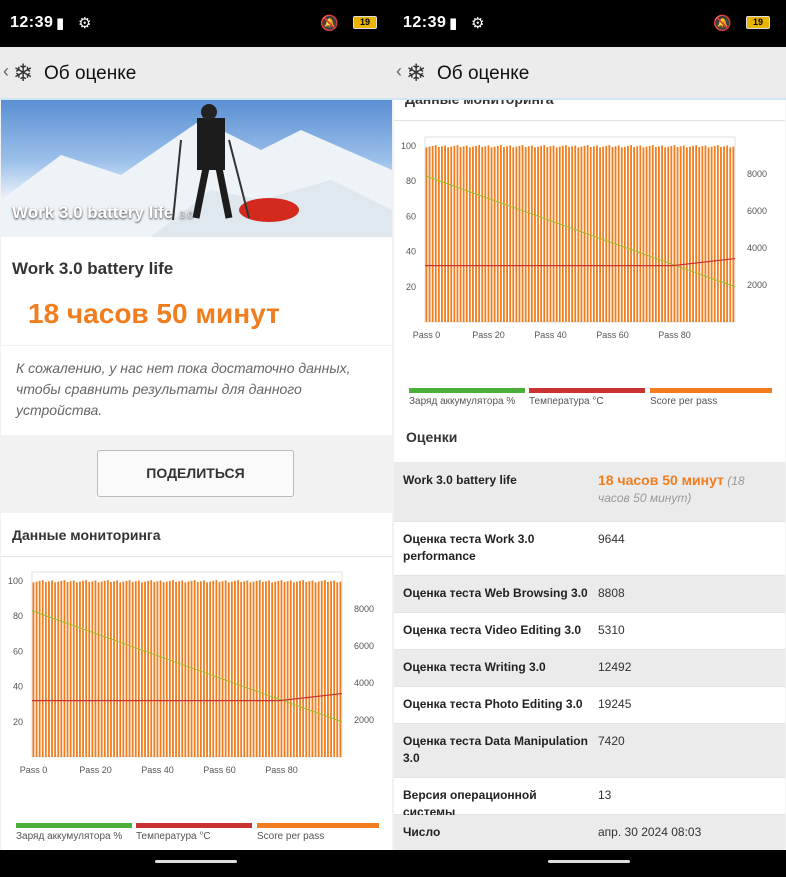 This screenshot has width=786, height=877. I want to click on legend-battery: Заряд аккумулятора %, so click(467, 397).